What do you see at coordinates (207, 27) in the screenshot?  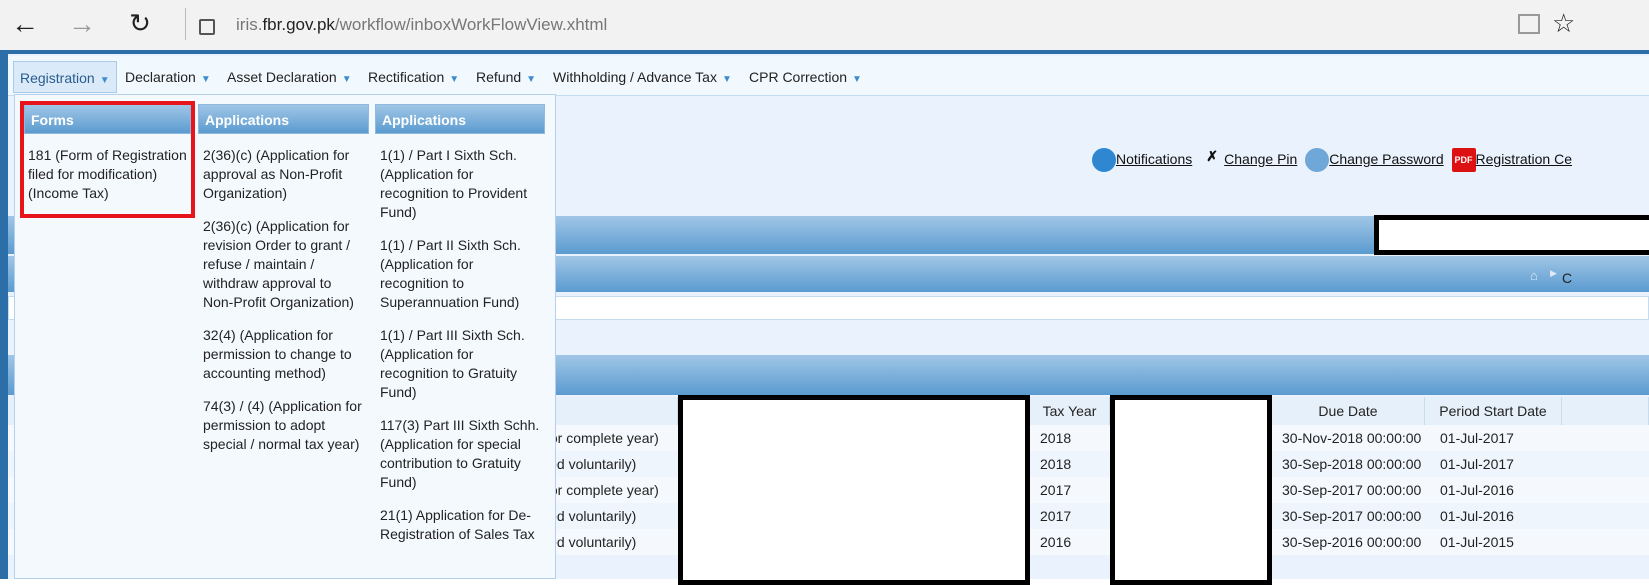 I see `lock-icon` at bounding box center [207, 27].